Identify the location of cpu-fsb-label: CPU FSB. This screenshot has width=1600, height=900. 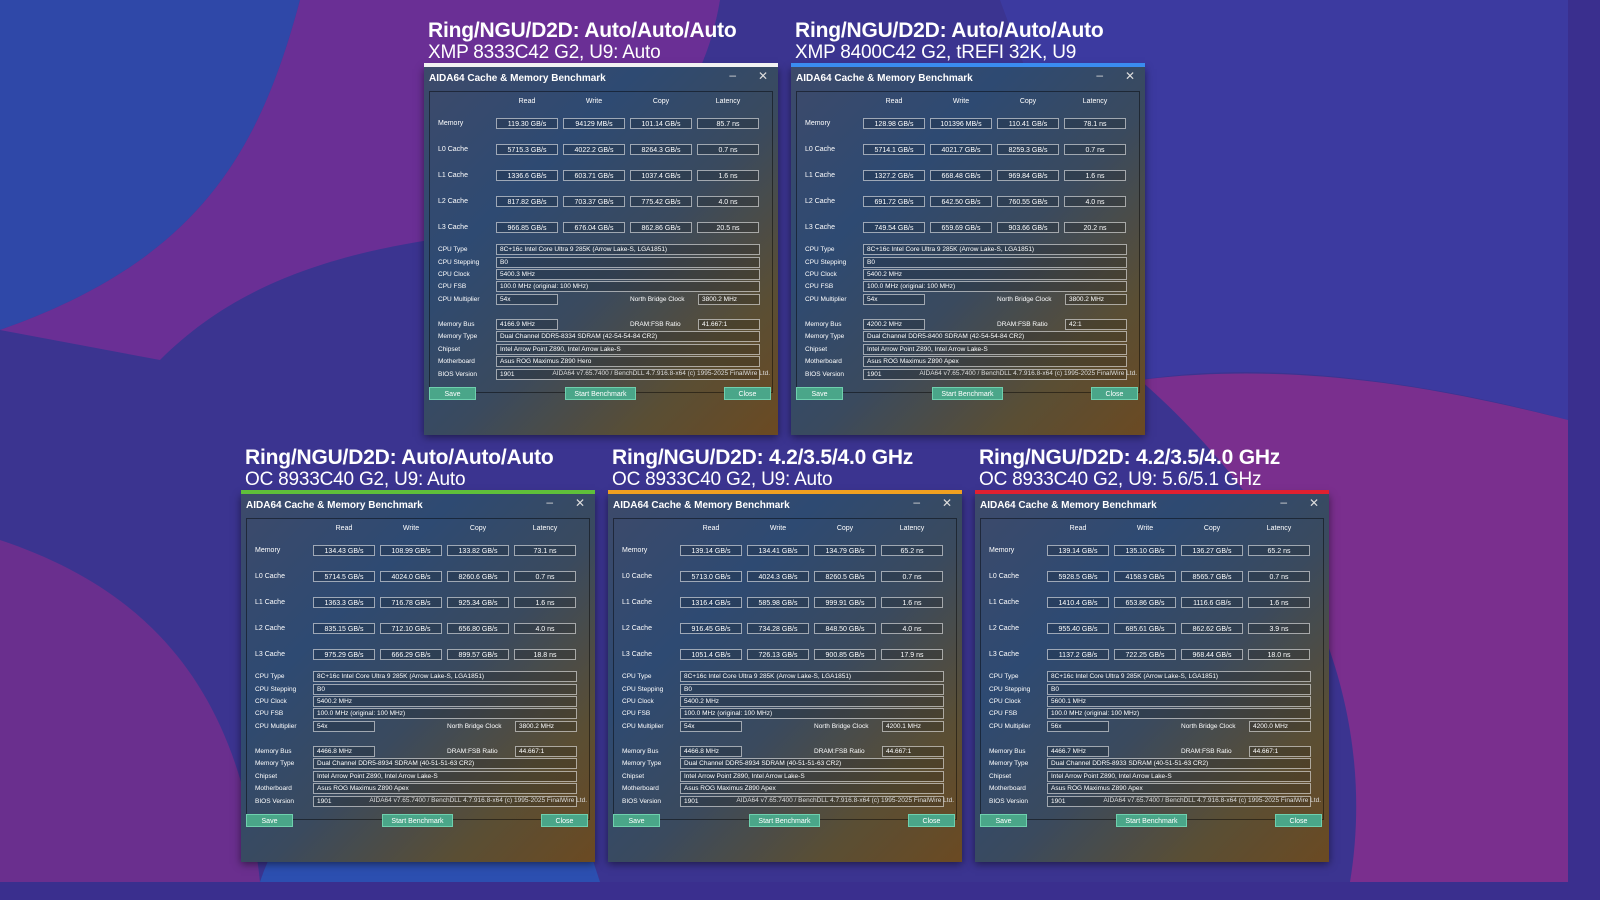
(1003, 713).